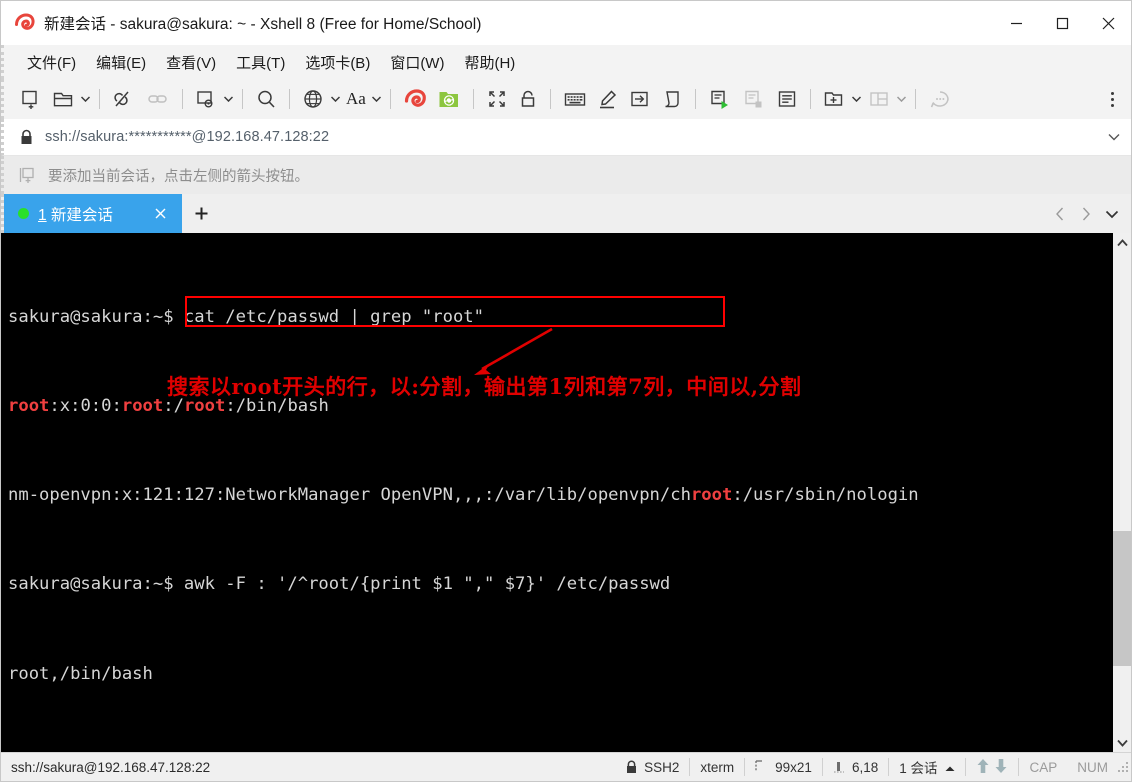 The width and height of the screenshot is (1132, 782). I want to click on fullscreen-icon, so click(497, 99).